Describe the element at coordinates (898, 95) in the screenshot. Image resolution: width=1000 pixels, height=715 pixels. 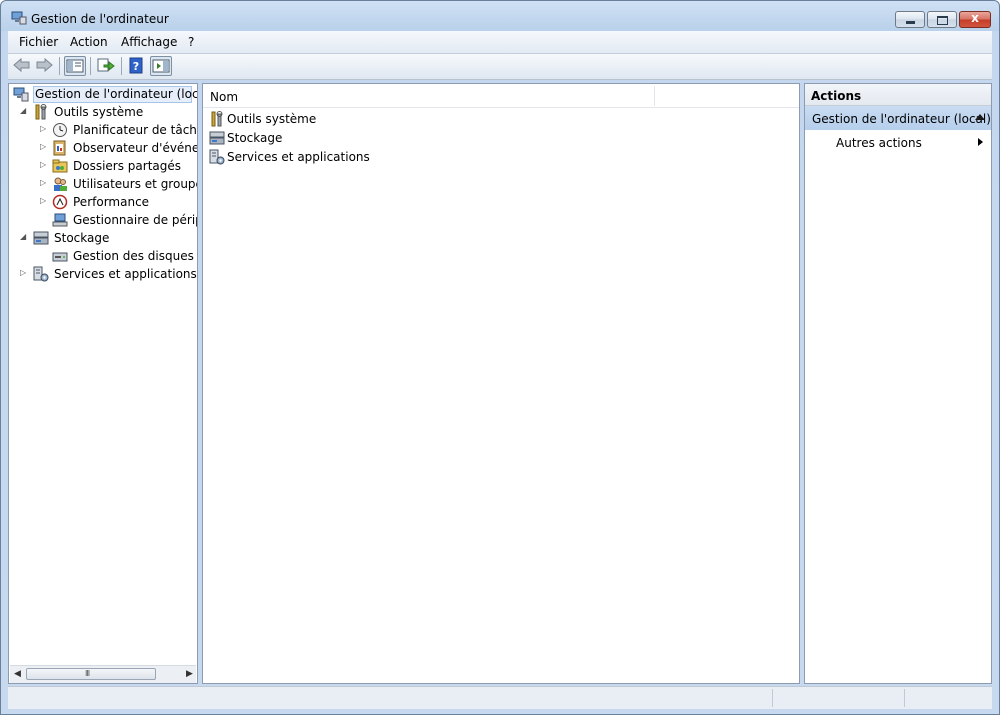
I see `actions-header: Actions` at that location.